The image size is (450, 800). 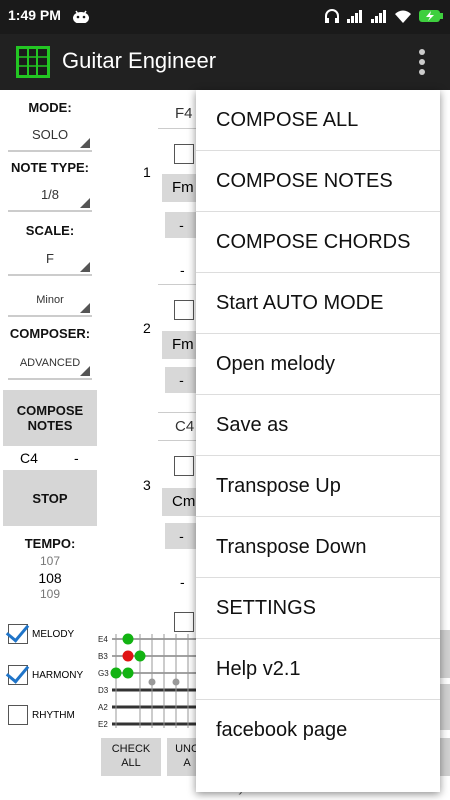 What do you see at coordinates (182, 582) in the screenshot?
I see `row3-dash: -` at bounding box center [182, 582].